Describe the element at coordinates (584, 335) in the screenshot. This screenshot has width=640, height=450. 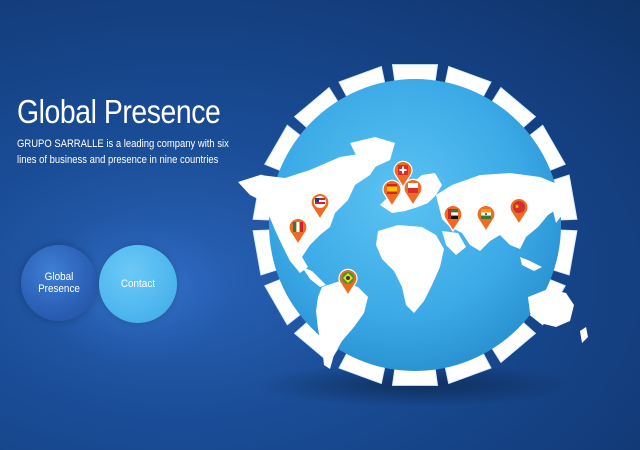
I see `new-zealand-shape` at that location.